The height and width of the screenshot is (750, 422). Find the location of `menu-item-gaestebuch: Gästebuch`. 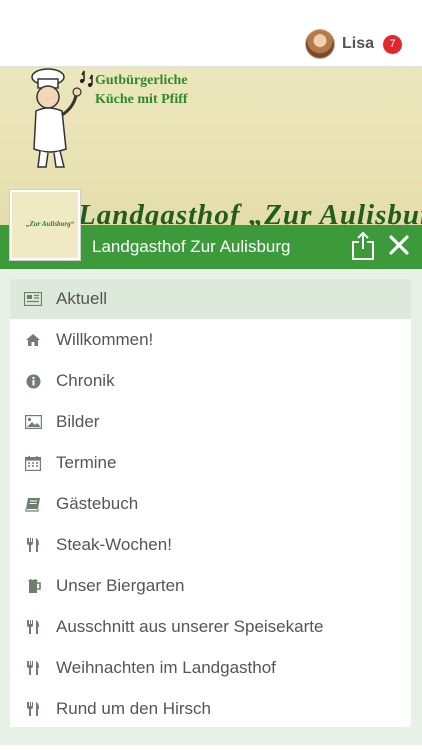

menu-item-gaestebuch: Gästebuch is located at coordinates (210, 504).